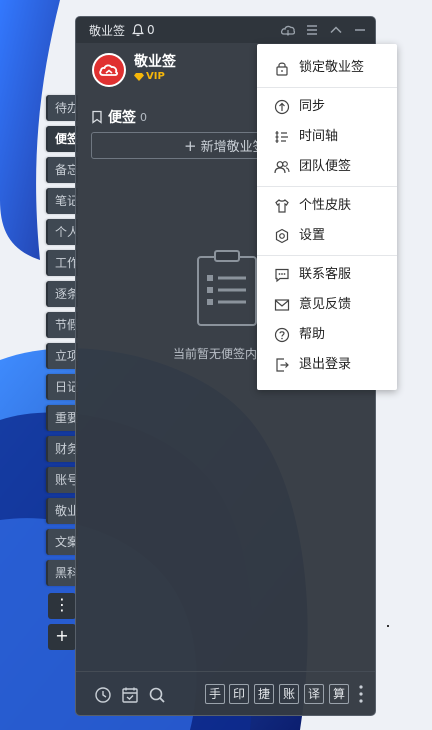 The image size is (432, 730). Describe the element at coordinates (62, 637) in the screenshot. I see `side-add-button: +` at that location.